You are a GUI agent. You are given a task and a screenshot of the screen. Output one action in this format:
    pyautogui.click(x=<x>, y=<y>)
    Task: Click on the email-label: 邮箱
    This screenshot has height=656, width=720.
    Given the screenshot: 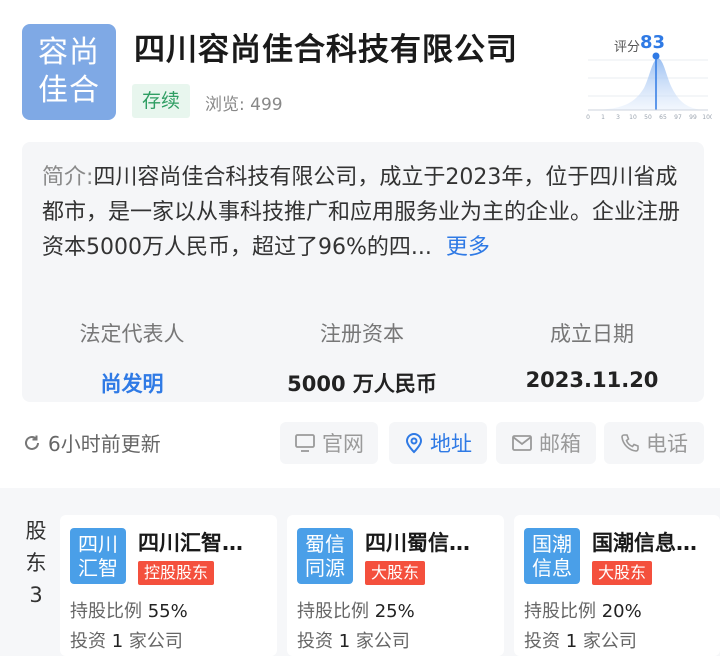 What is the action you would take?
    pyautogui.click(x=560, y=444)
    